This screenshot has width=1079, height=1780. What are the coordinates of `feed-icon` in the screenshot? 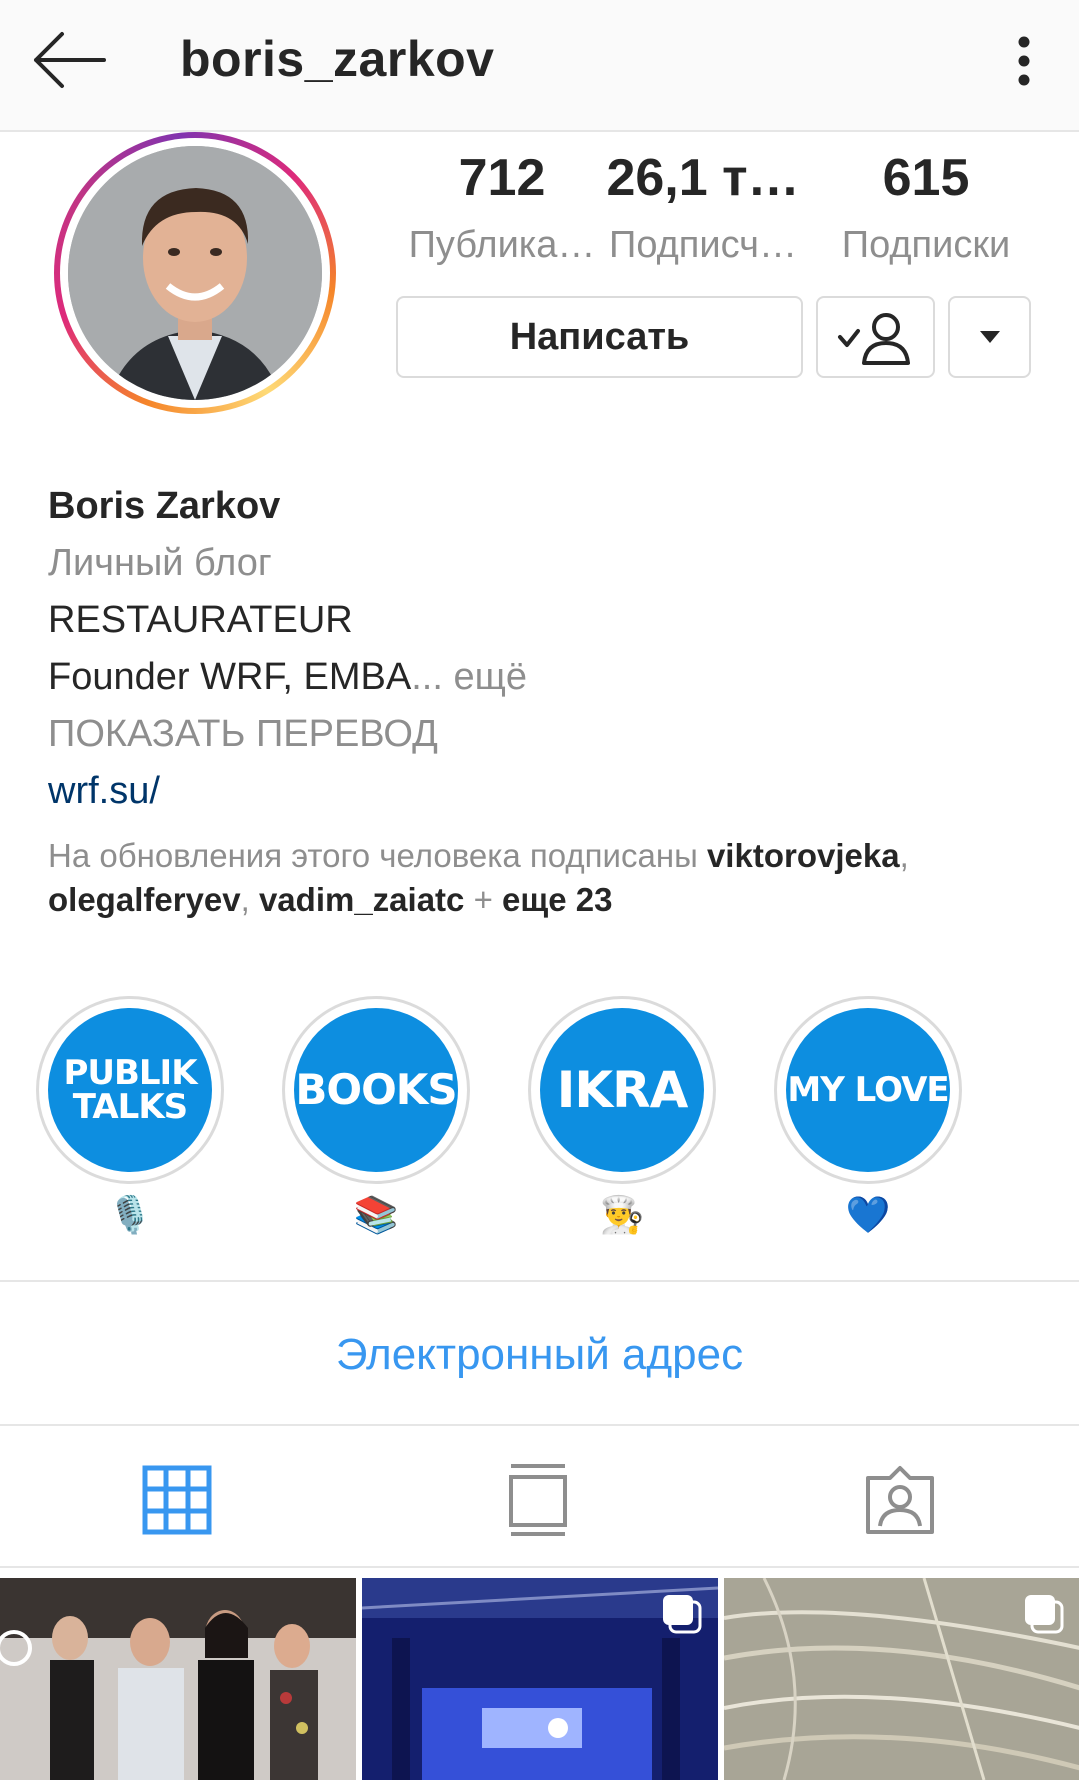 It's located at (538, 1500).